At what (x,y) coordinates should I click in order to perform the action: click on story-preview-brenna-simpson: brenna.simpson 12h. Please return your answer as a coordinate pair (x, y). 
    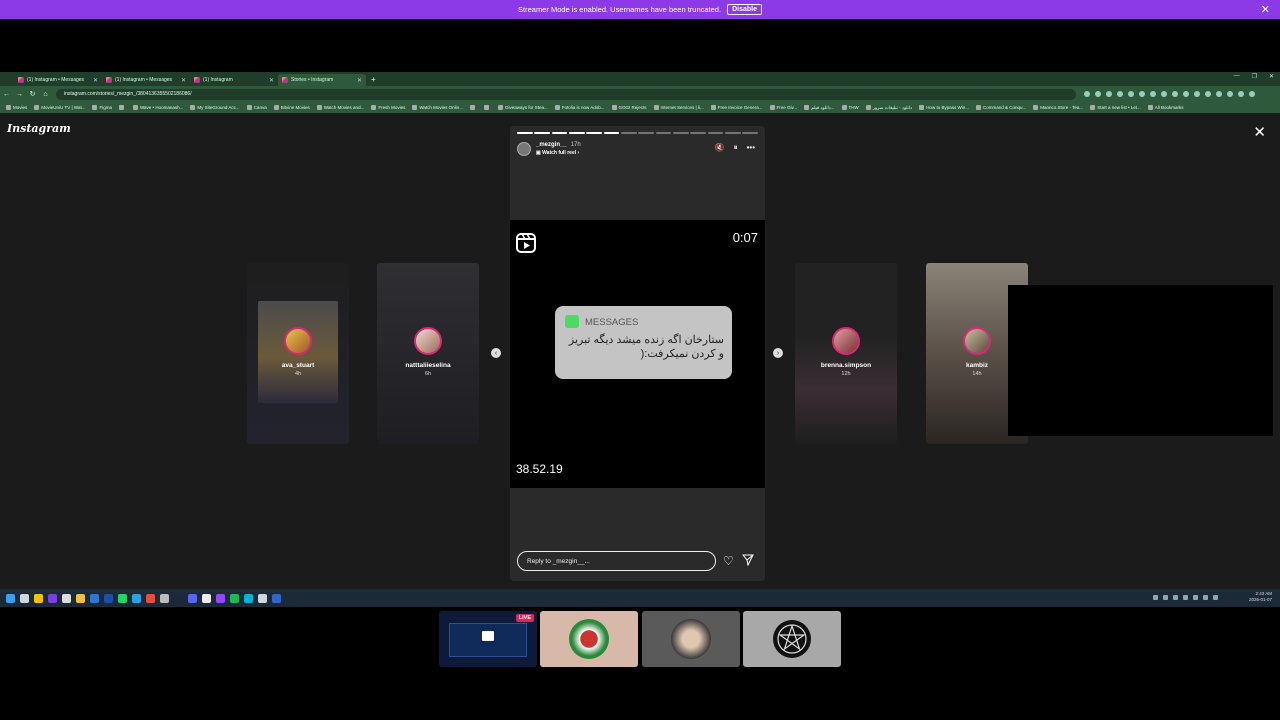
    Looking at the image, I should click on (846, 353).